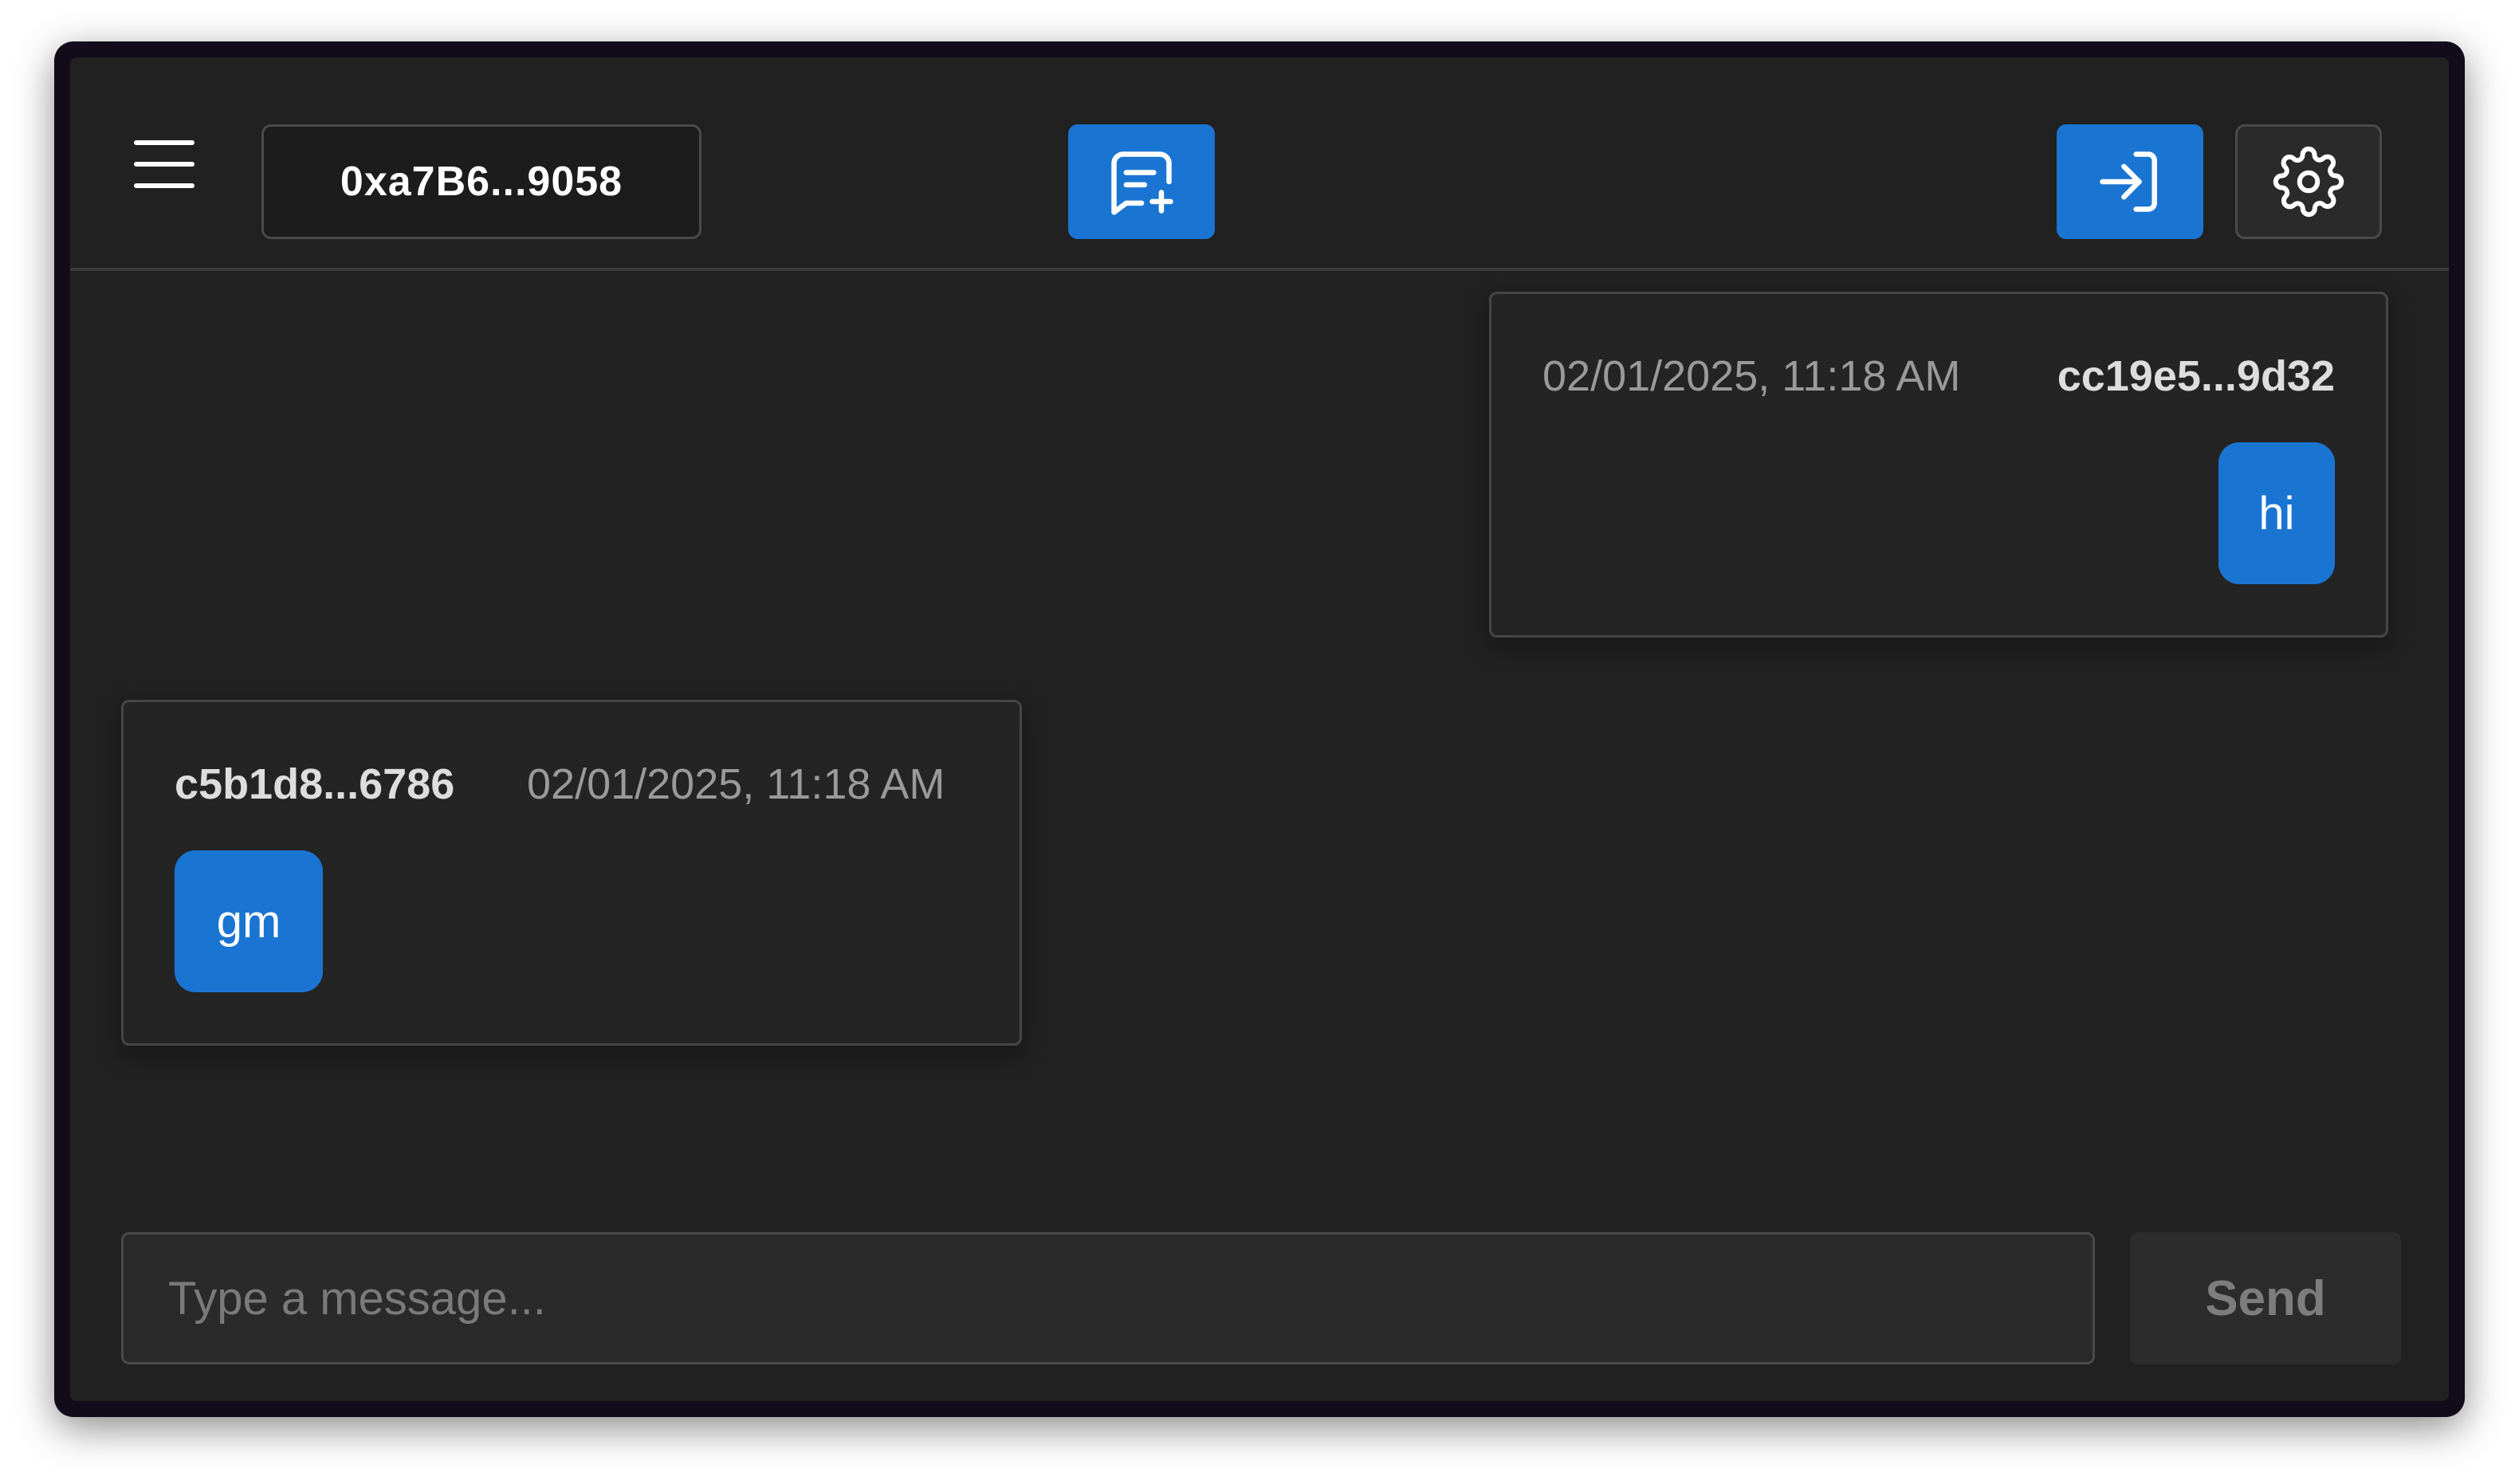 This screenshot has height=1484, width=2519. What do you see at coordinates (164, 164) in the screenshot?
I see `hamburger-menu-icon` at bounding box center [164, 164].